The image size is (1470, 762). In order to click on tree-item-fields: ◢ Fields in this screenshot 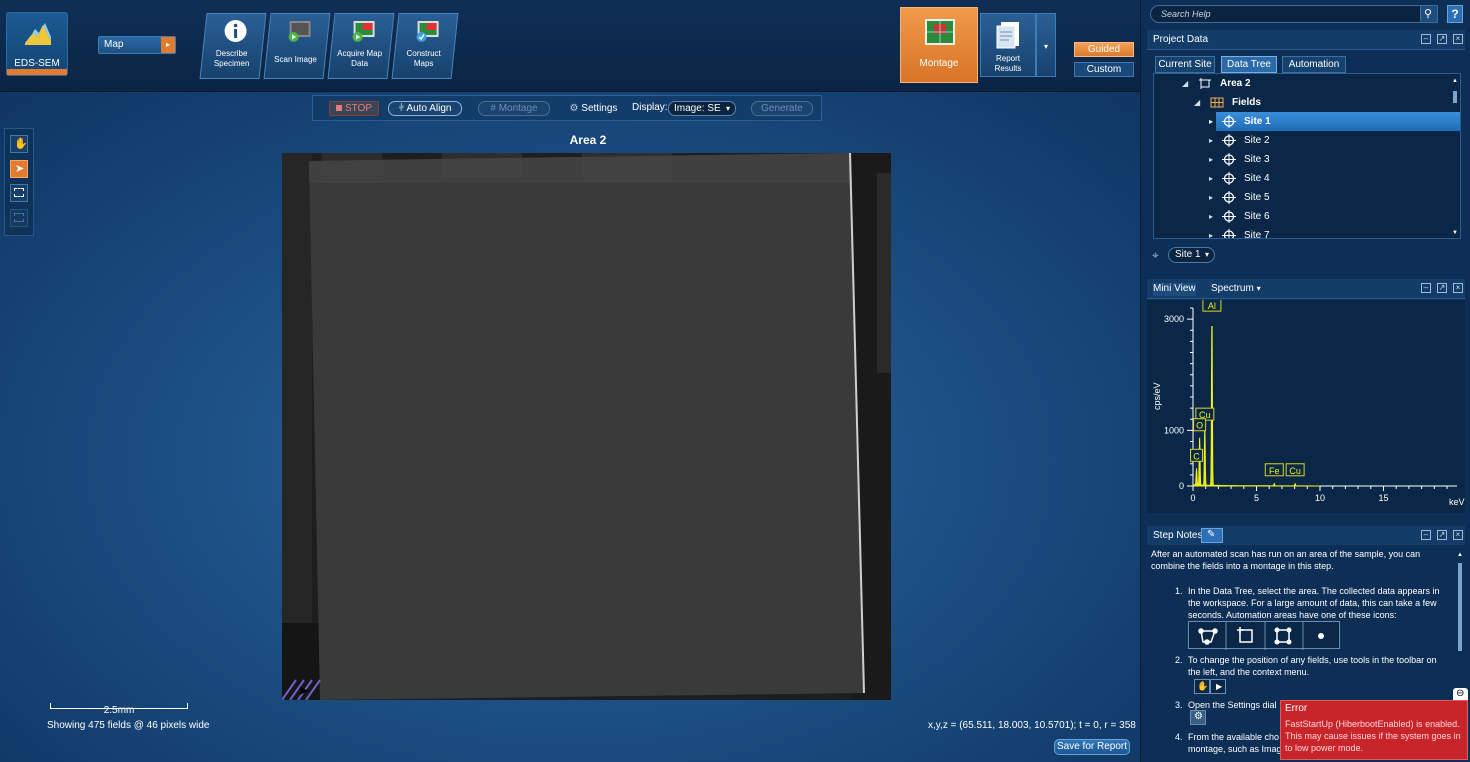, I will do `click(1307, 102)`.